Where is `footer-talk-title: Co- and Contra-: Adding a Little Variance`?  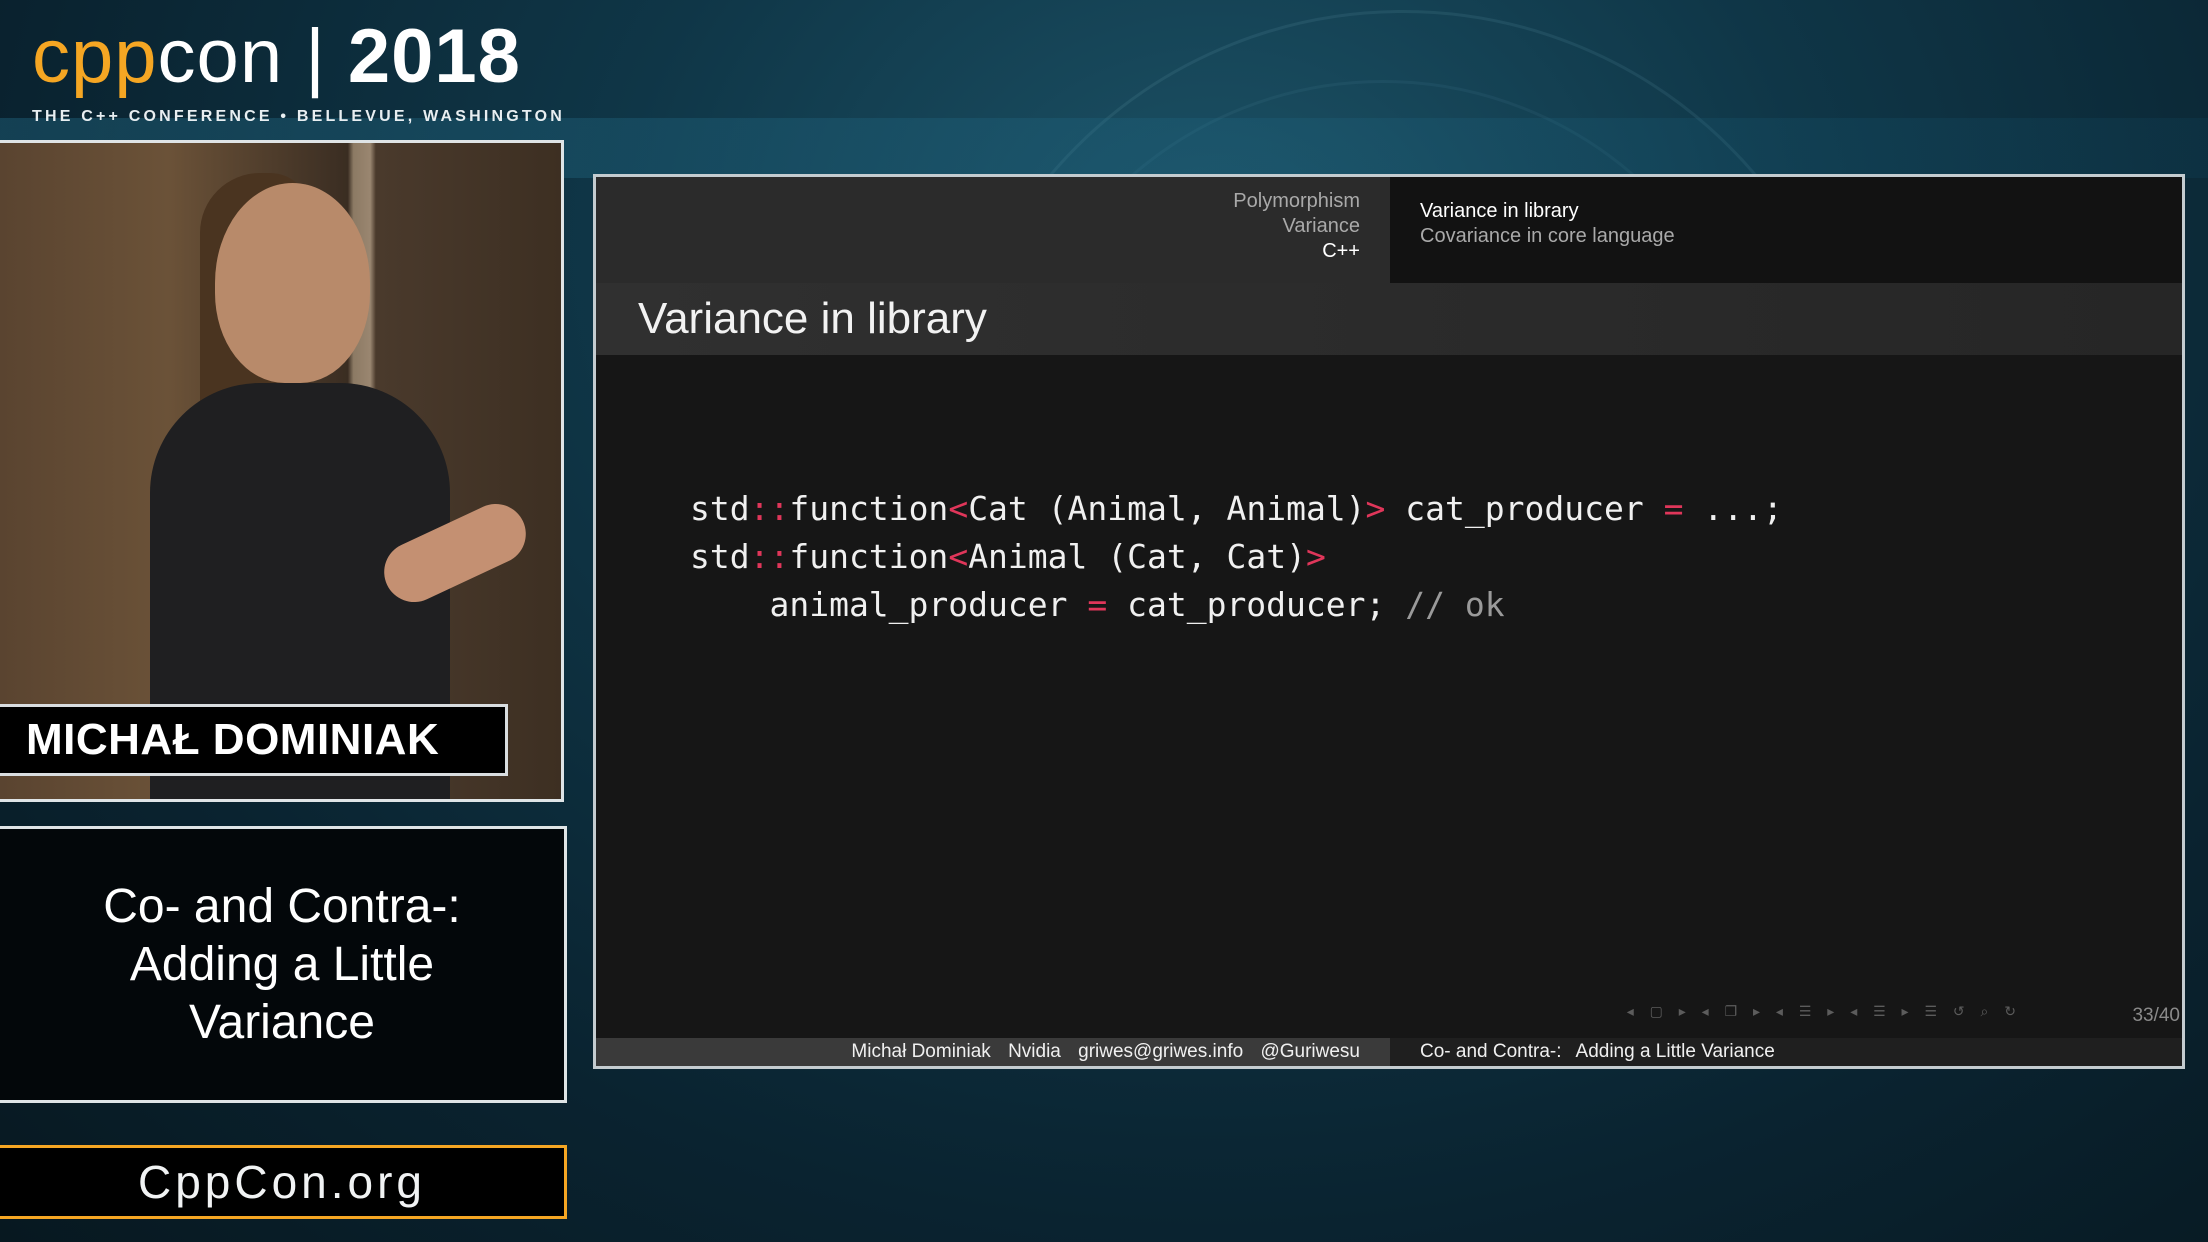 footer-talk-title: Co- and Contra-: Adding a Little Variance is located at coordinates (1786, 1052).